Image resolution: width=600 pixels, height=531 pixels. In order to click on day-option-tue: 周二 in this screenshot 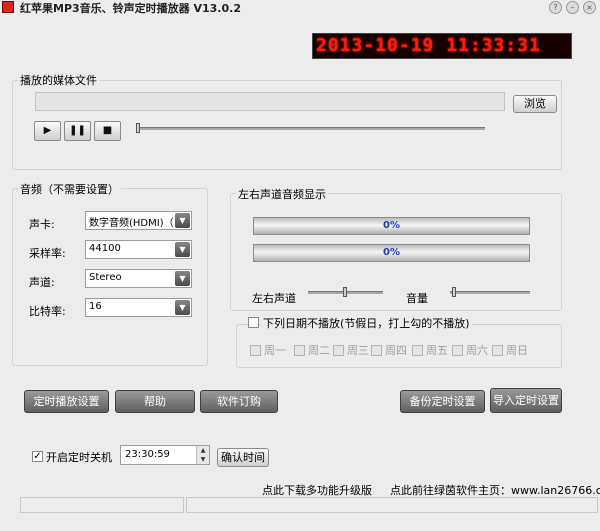, I will do `click(312, 350)`.